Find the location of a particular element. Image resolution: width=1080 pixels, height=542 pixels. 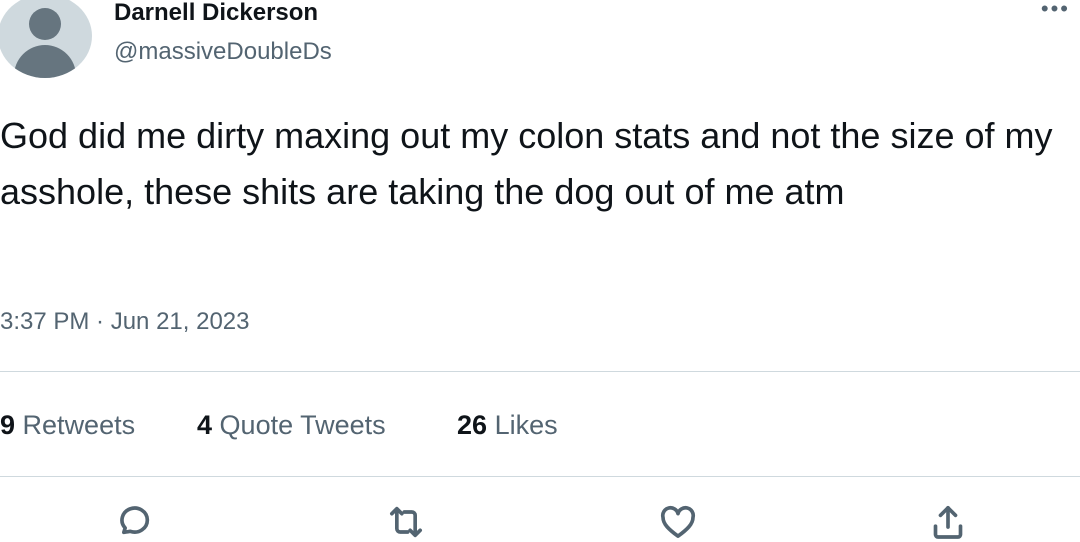

share-icon is located at coordinates (948, 522).